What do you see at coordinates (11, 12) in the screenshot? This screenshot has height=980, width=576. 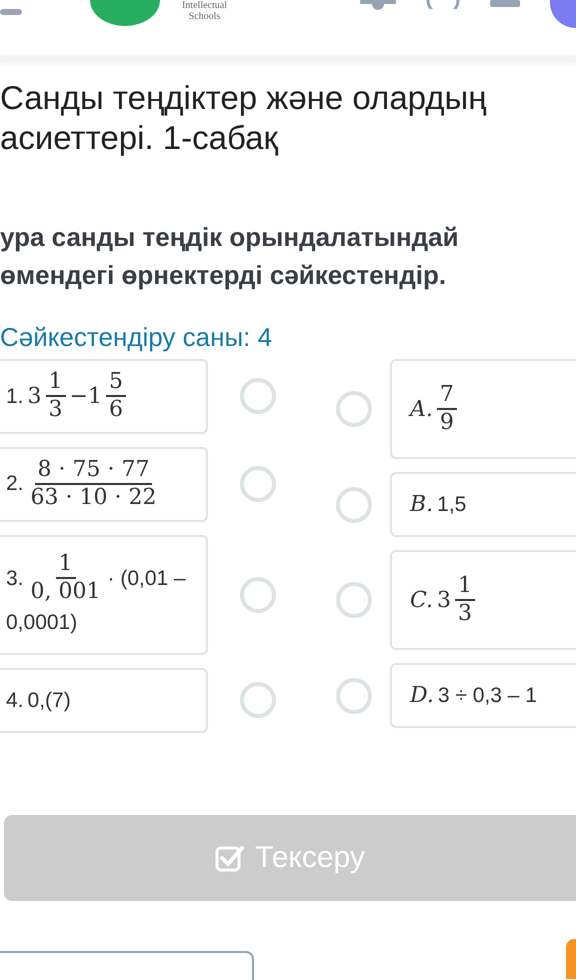 I see `menu-icon` at bounding box center [11, 12].